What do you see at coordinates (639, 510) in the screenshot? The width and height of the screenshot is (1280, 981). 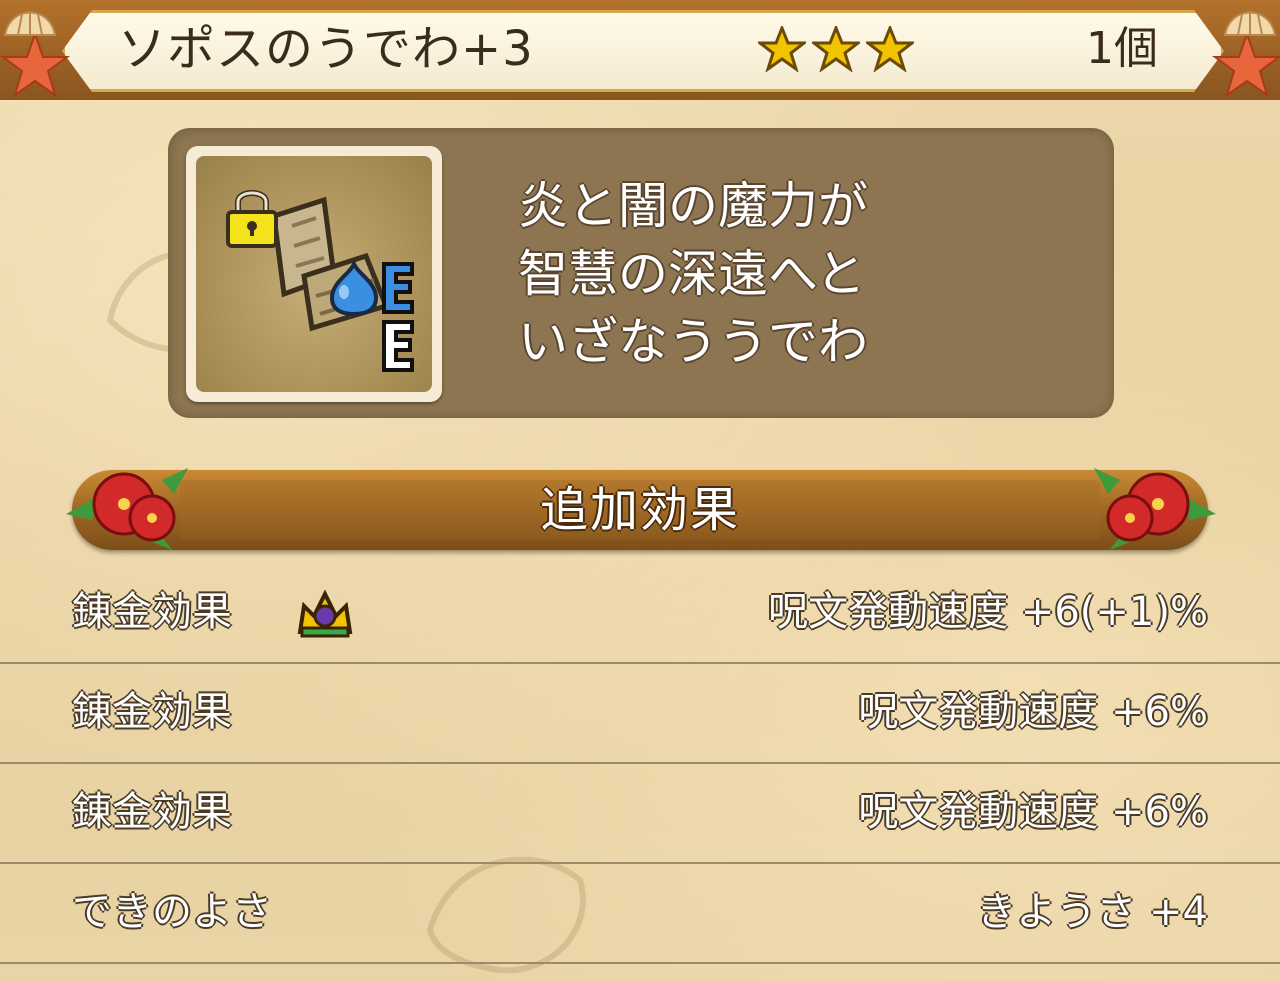 I see `section-title: 追加効果` at bounding box center [639, 510].